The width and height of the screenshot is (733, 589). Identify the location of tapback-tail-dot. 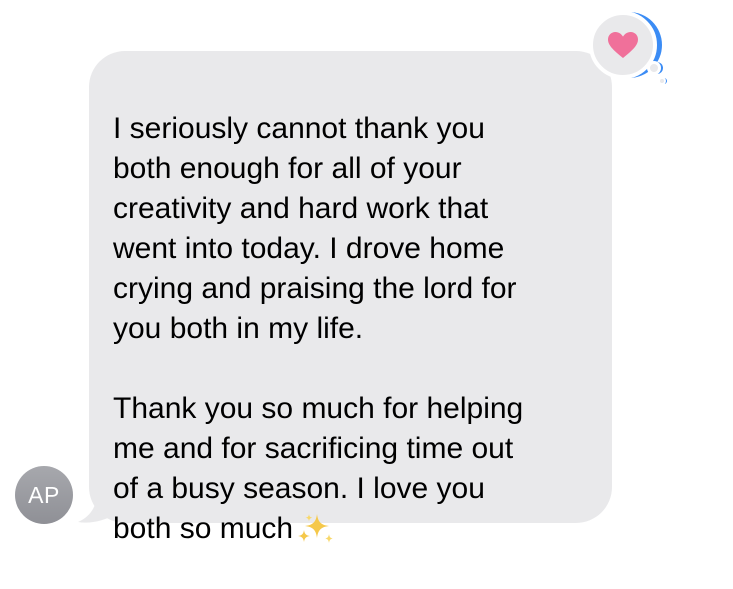
(654, 68).